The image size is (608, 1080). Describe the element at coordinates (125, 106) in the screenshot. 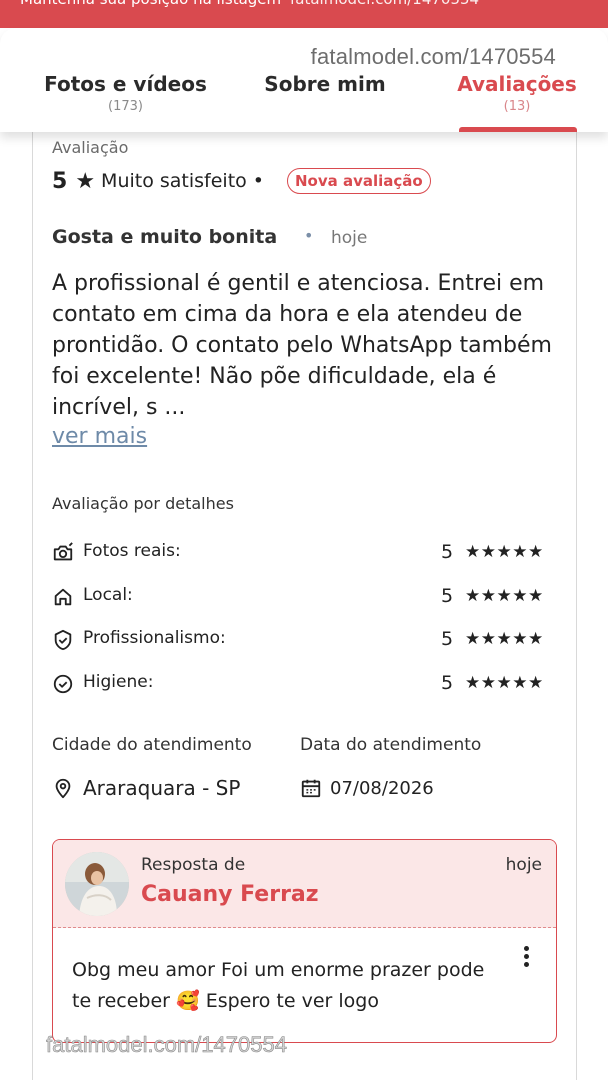

I see `tab-count: (173)` at that location.